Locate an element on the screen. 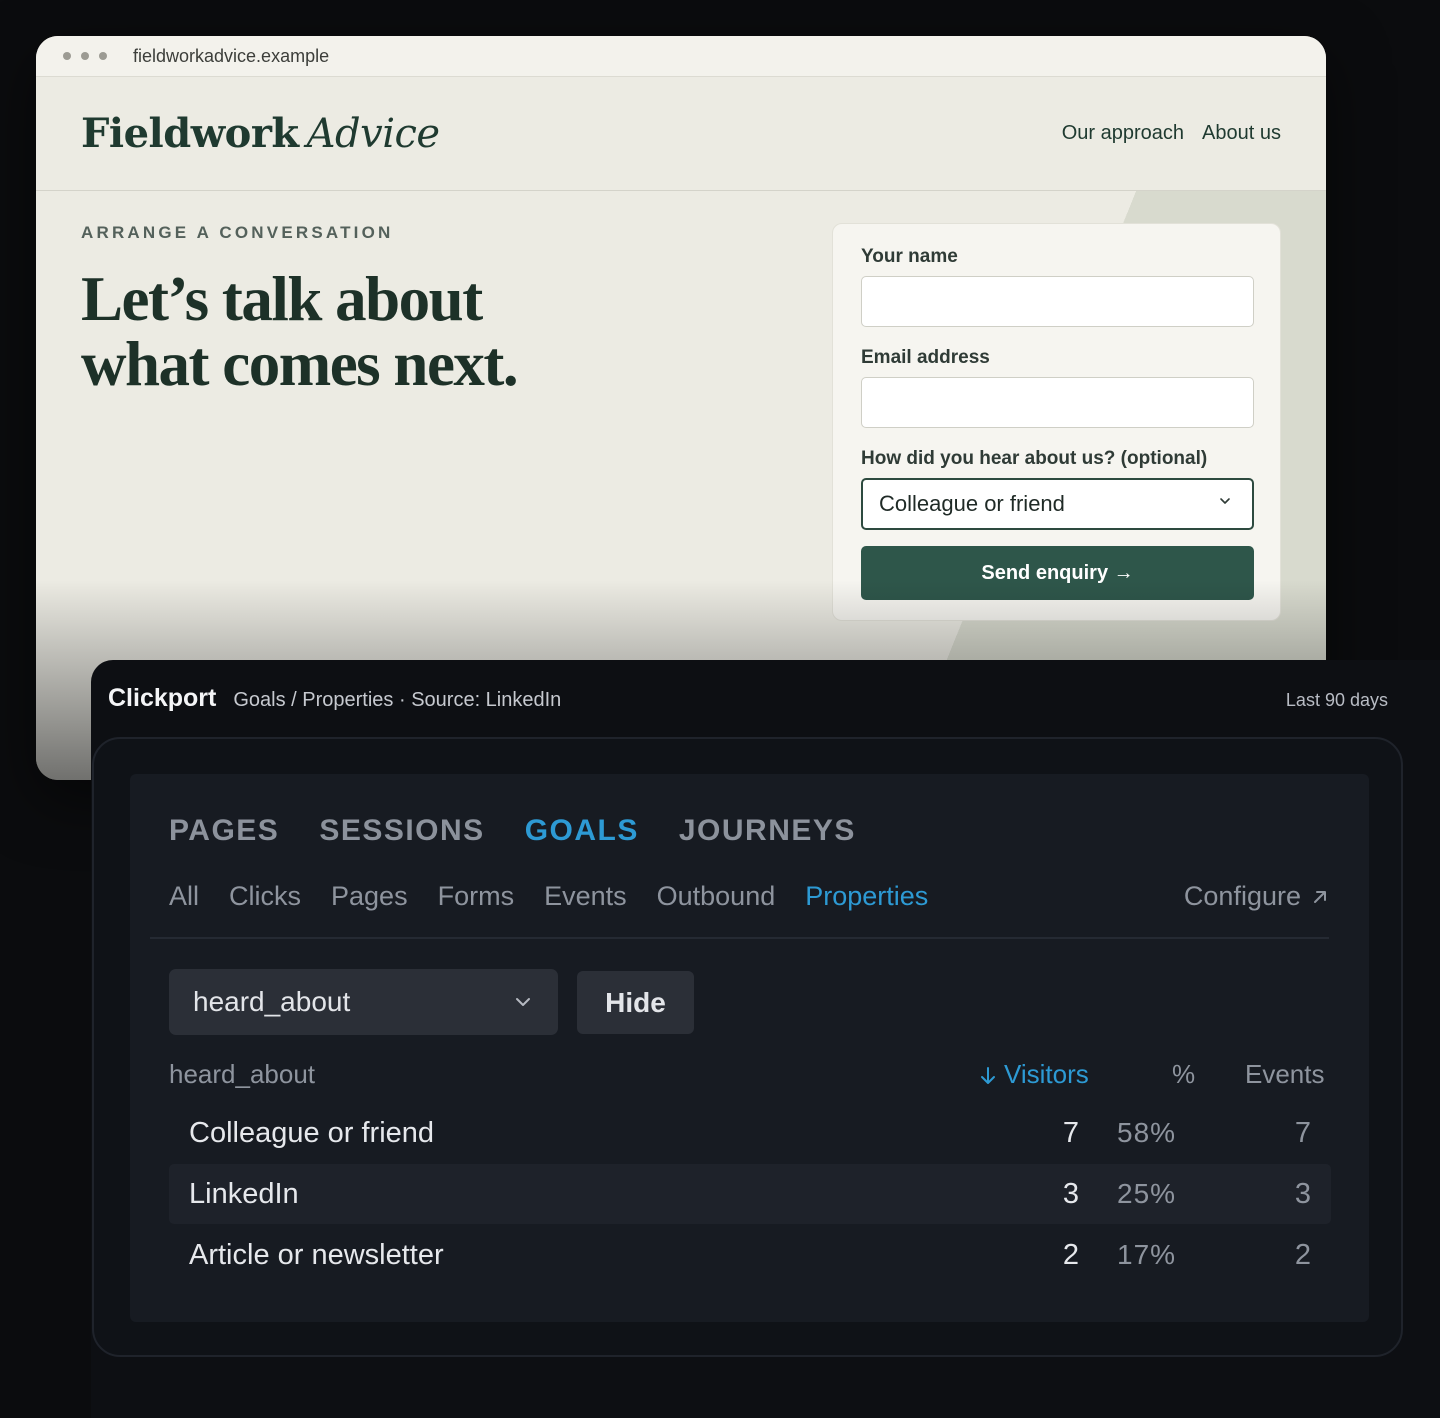  row-property-value: Article or newsletter is located at coordinates (316, 1254).